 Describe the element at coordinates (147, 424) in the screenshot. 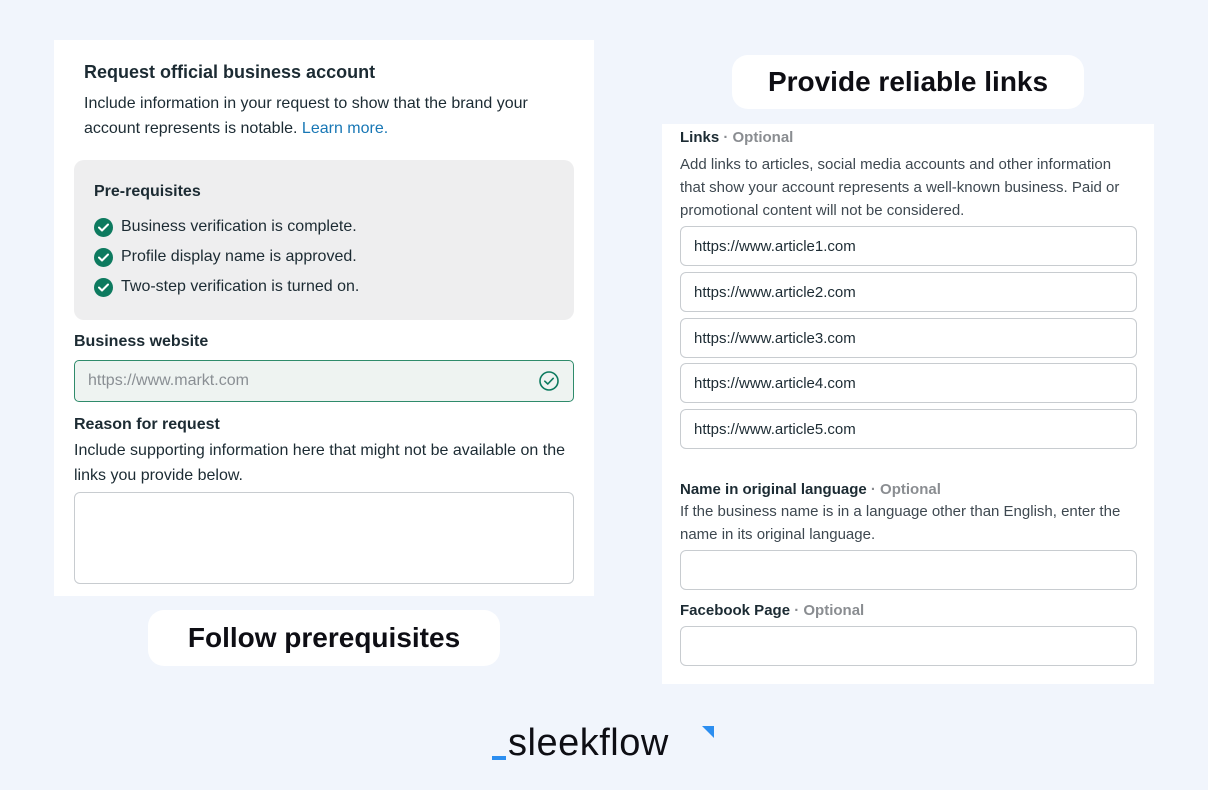

I see `reason-label: Reason for request` at that location.